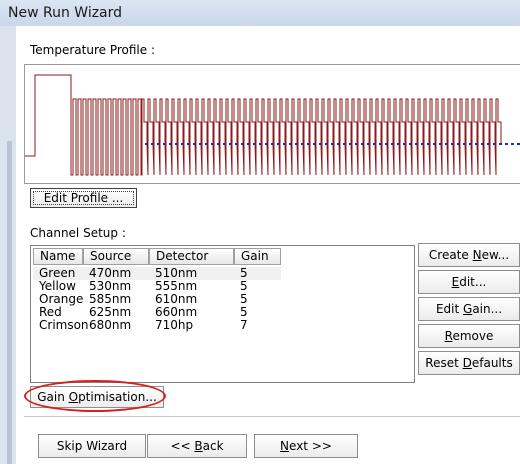 This screenshot has height=464, width=520. Describe the element at coordinates (65, 13) in the screenshot. I see `window-title: New Run Wizard` at that location.